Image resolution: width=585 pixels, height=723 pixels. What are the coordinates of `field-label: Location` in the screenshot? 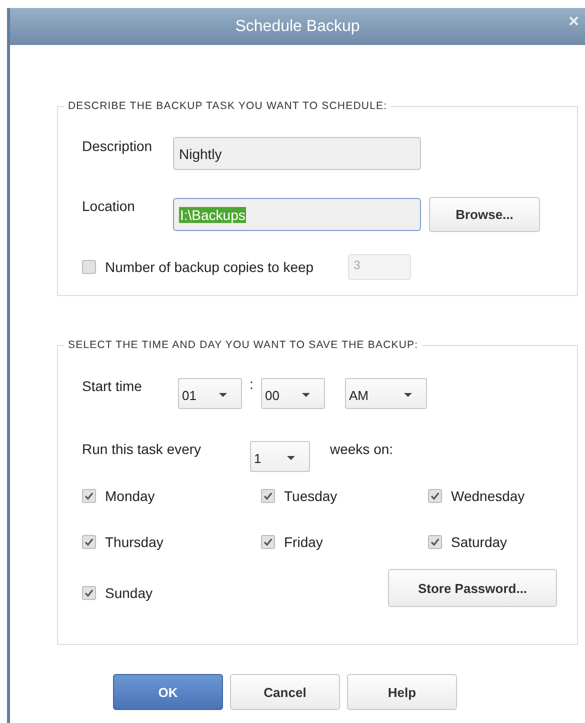 It's located at (109, 206).